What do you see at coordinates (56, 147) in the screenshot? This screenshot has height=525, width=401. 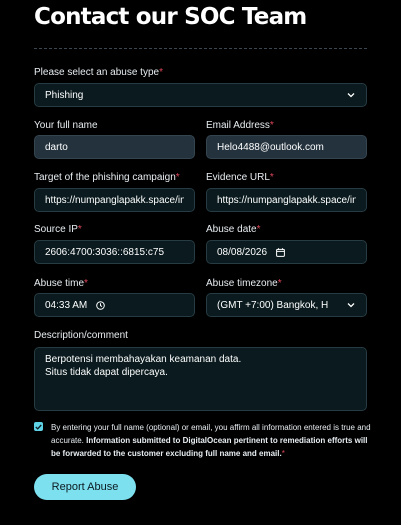 I see `full-name-value: darto` at bounding box center [56, 147].